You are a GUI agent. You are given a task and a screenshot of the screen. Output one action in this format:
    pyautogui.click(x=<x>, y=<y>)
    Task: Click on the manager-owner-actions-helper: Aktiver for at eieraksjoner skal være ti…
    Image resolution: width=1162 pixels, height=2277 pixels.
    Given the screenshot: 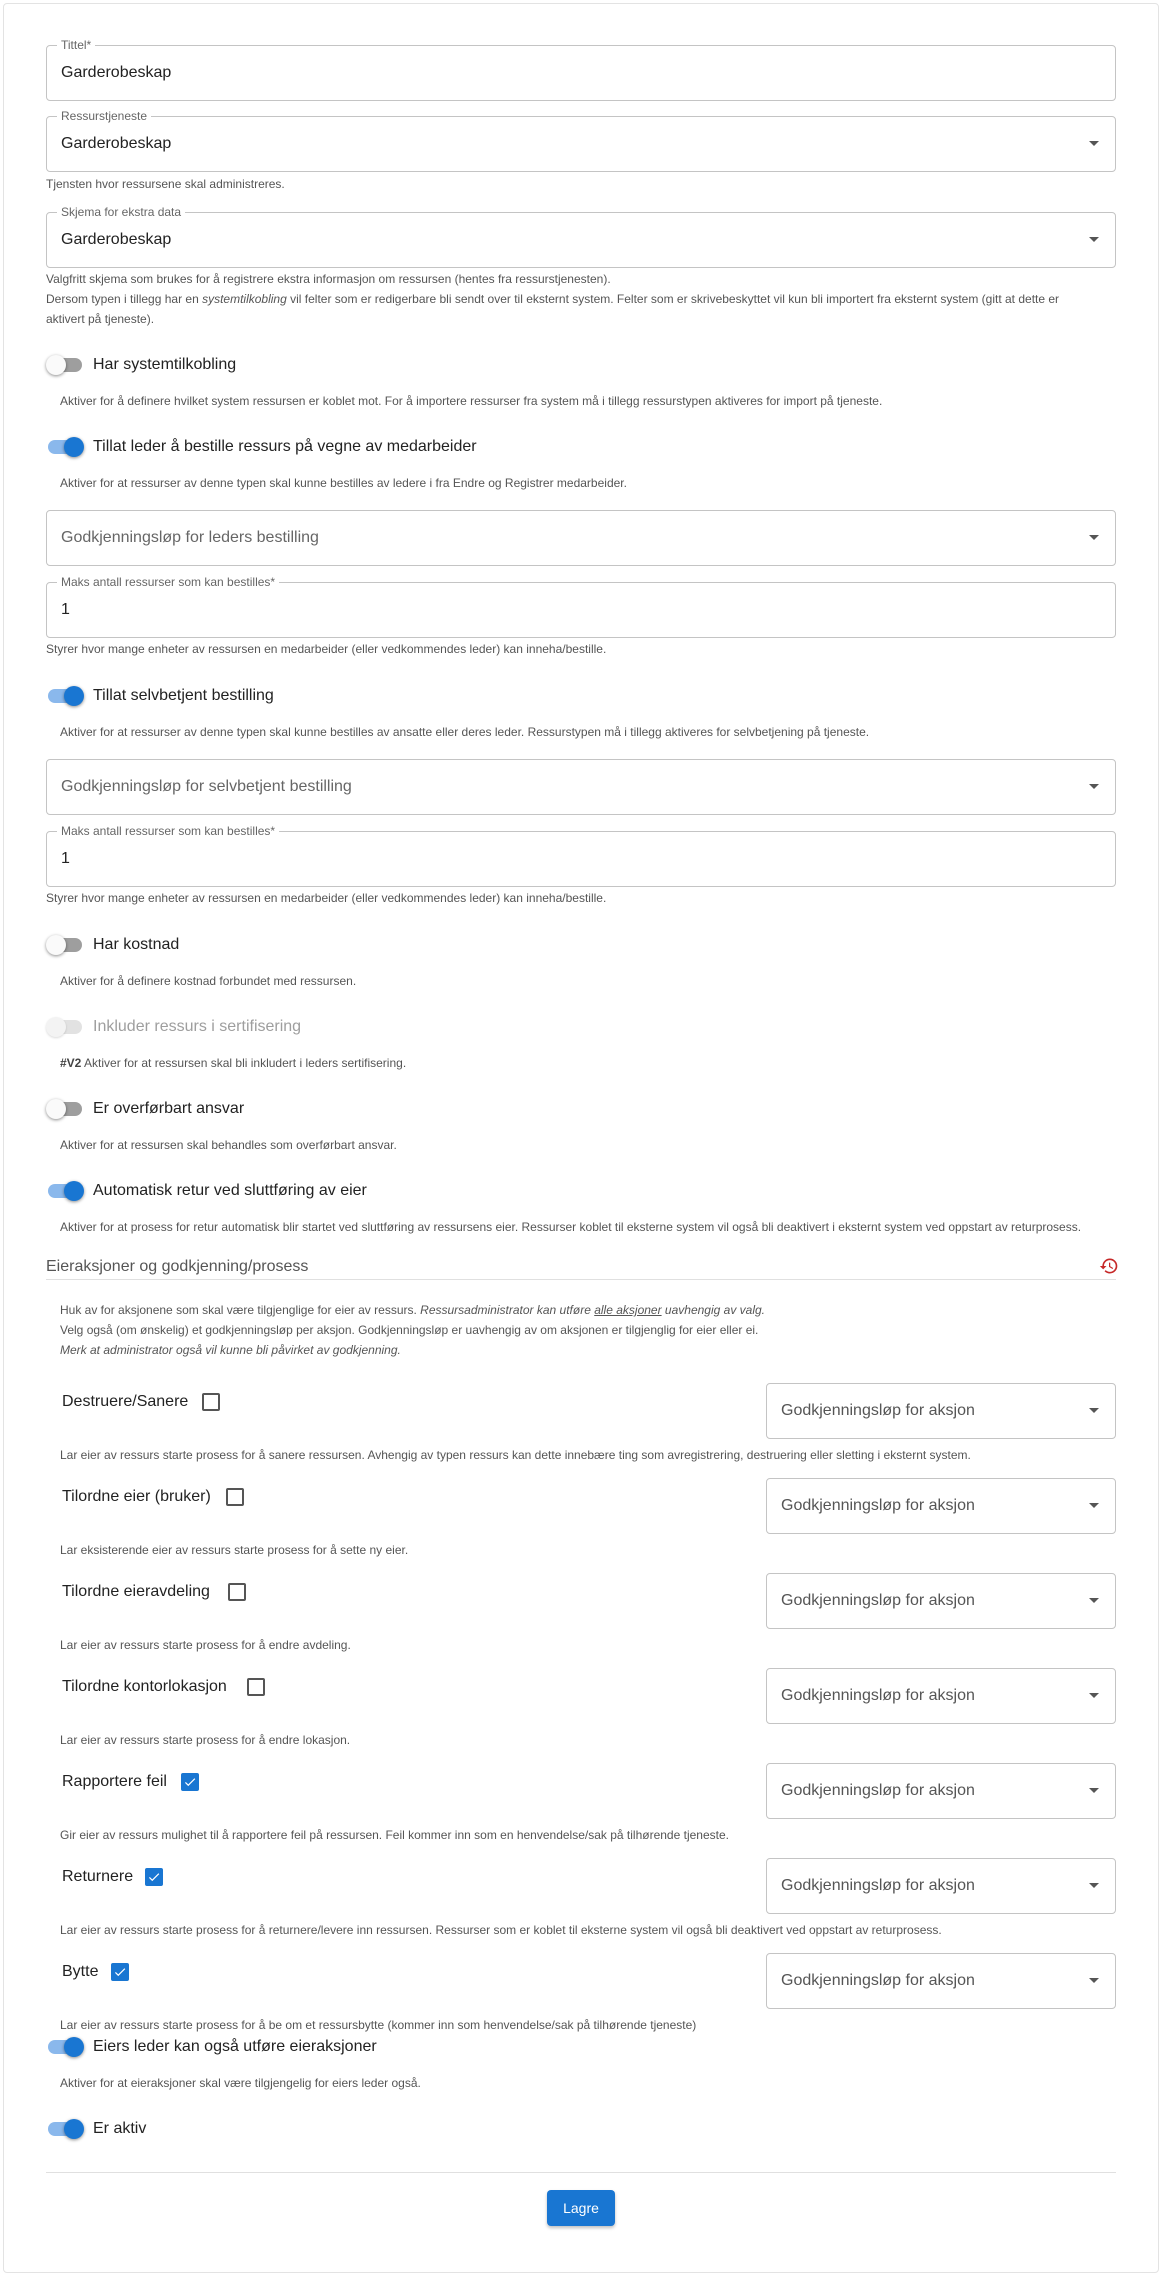 What is the action you would take?
    pyautogui.click(x=240, y=2083)
    